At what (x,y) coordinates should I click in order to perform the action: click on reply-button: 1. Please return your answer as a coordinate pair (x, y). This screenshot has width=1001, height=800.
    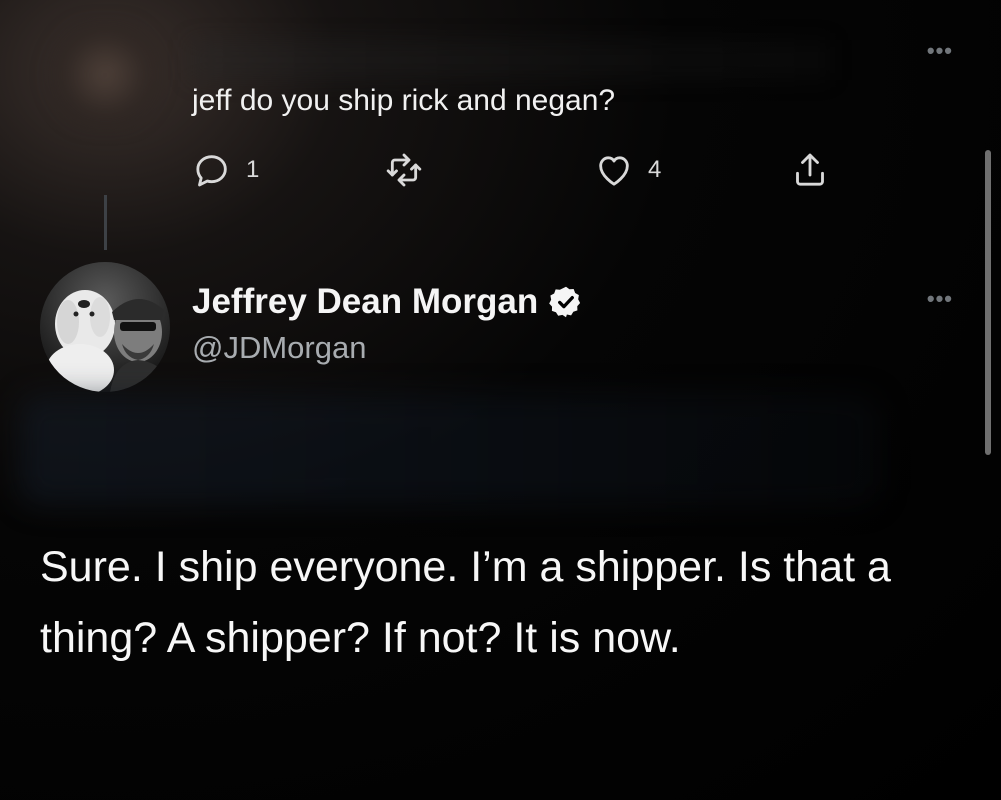
    Looking at the image, I should click on (225, 170).